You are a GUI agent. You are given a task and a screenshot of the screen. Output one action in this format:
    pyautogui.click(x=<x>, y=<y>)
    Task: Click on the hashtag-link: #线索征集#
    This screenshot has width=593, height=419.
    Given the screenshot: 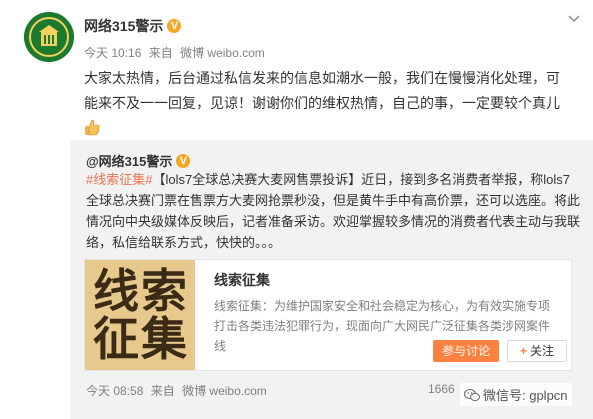 What is the action you would take?
    pyautogui.click(x=119, y=179)
    